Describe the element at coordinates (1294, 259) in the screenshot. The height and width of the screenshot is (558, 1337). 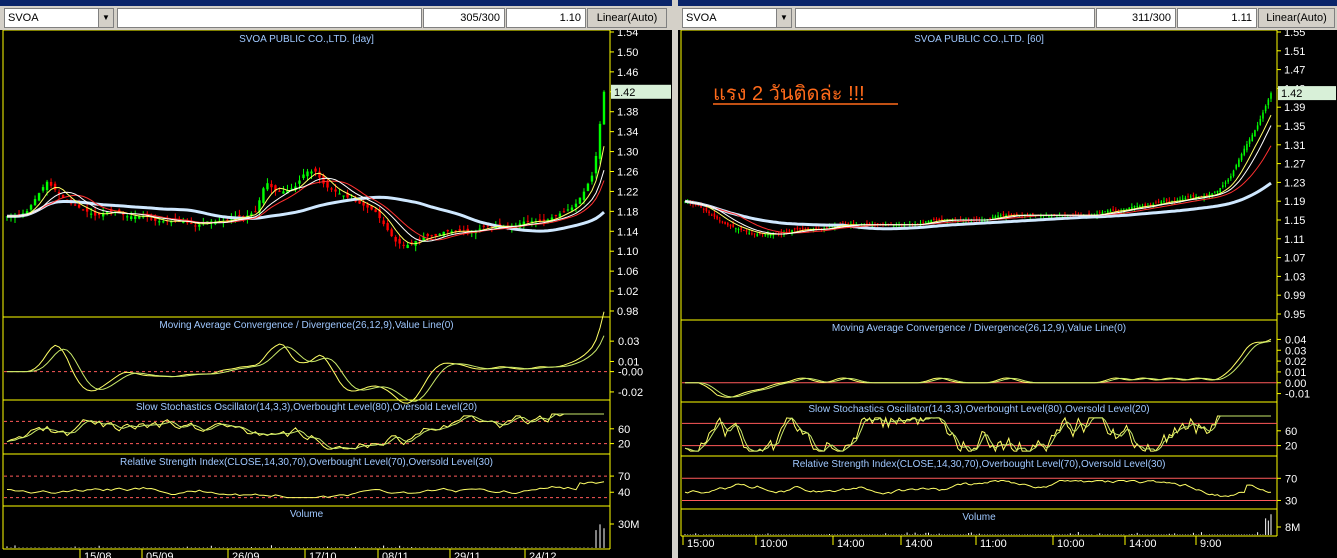
I see `price-tick-label: 1.07` at that location.